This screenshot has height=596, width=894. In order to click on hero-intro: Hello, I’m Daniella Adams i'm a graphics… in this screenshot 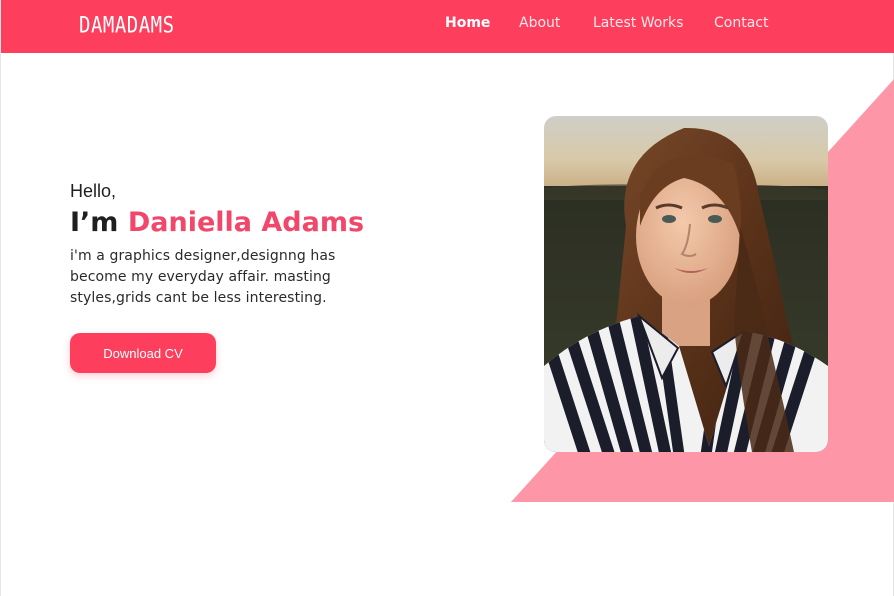, I will do `click(230, 244)`.